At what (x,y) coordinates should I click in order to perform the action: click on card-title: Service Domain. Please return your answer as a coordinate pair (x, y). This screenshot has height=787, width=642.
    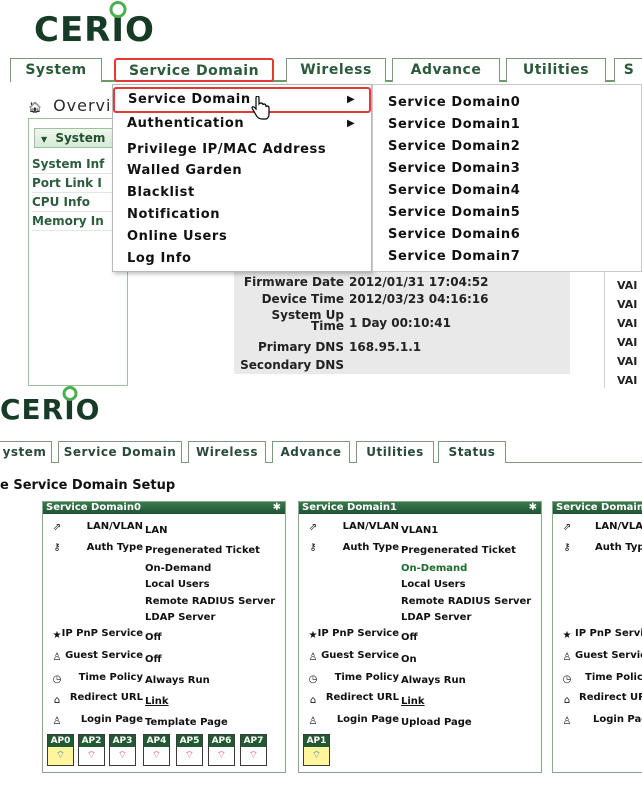
    Looking at the image, I should click on (599, 507).